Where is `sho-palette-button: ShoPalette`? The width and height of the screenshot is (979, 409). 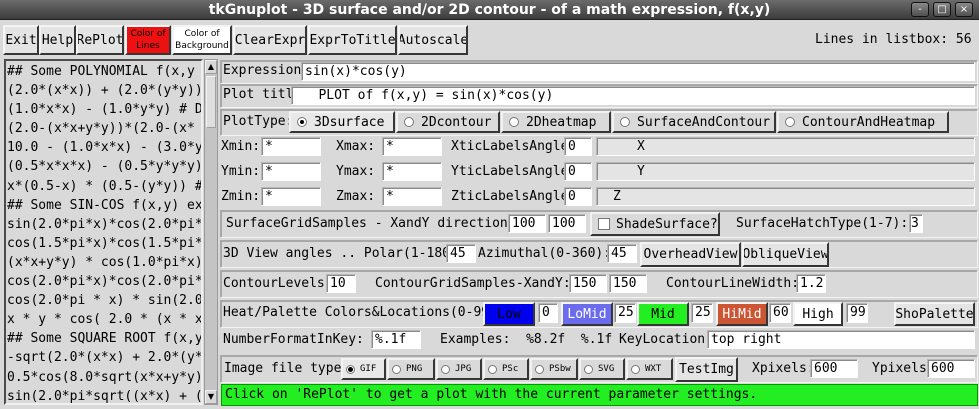
sho-palette-button: ShoPalette is located at coordinates (934, 314).